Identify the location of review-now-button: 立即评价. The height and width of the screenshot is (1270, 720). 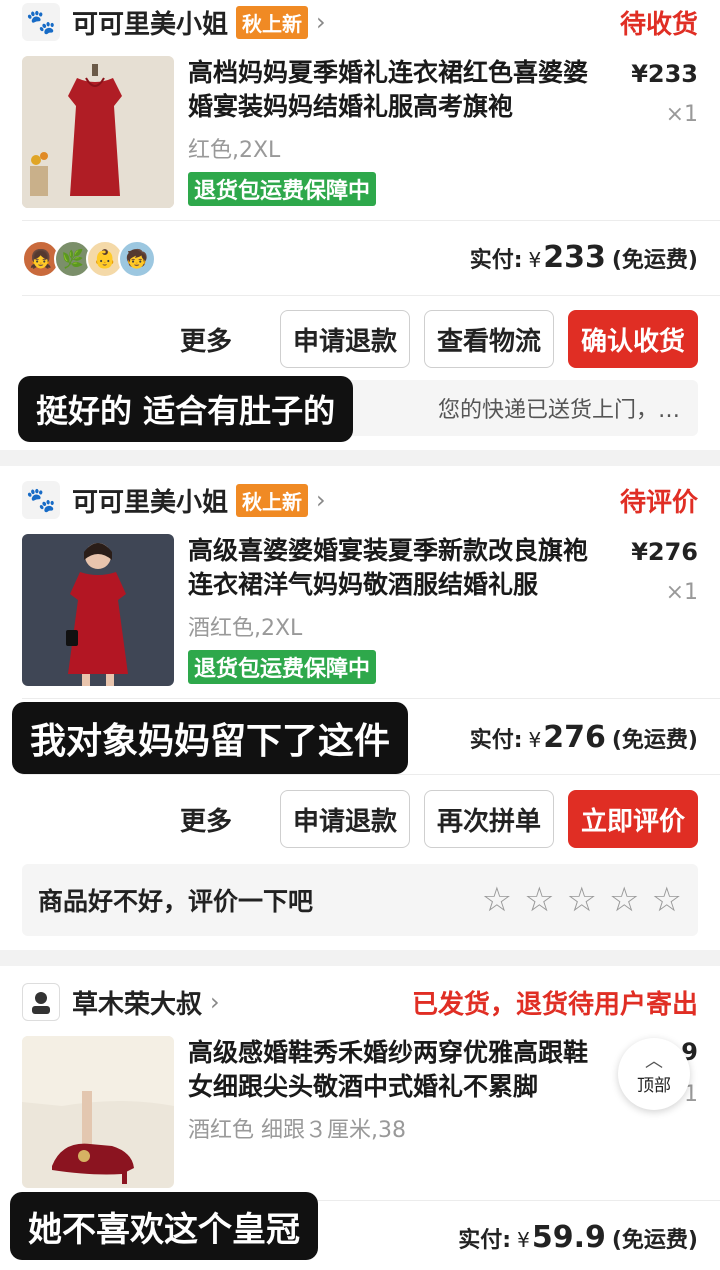
(632, 819).